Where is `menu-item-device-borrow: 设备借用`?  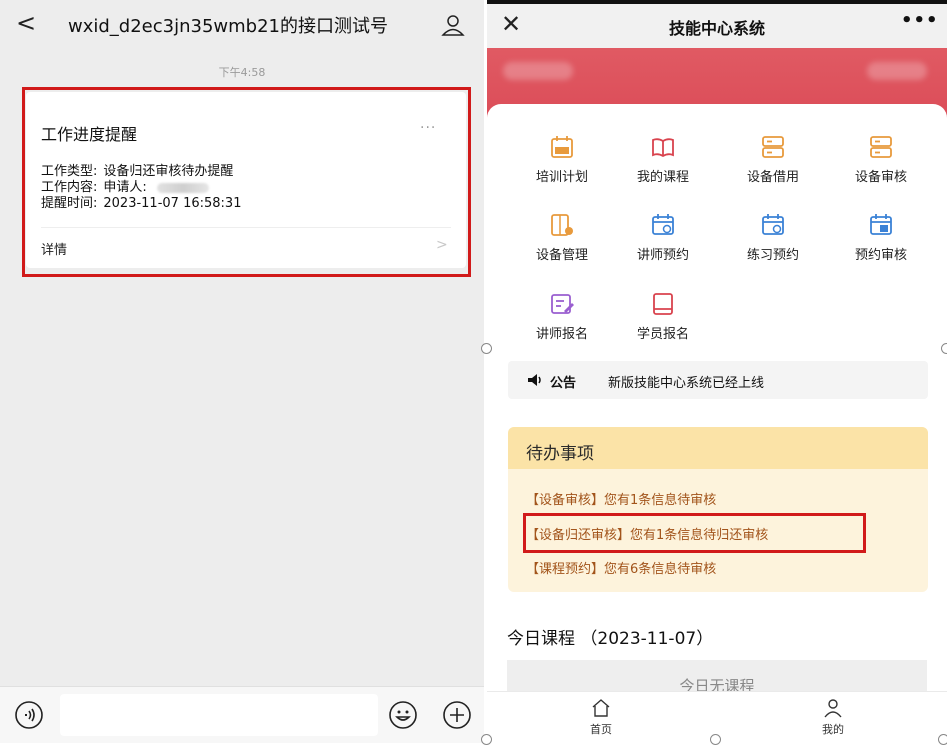 menu-item-device-borrow: 设备借用 is located at coordinates (773, 159).